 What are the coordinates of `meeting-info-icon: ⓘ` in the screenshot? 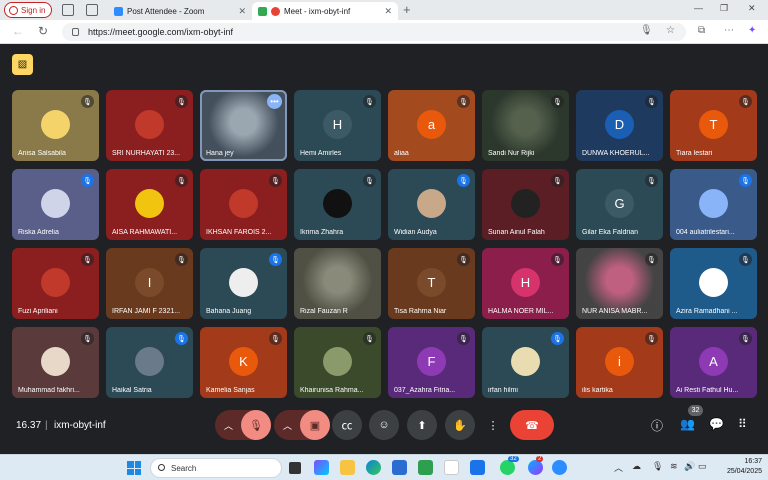 It's located at (657, 425).